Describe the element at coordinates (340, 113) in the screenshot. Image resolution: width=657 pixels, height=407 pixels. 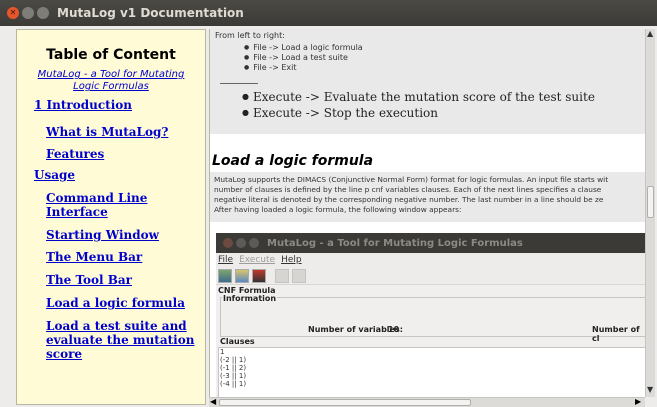
I see `list-item: Execute -> Stop the execution` at that location.